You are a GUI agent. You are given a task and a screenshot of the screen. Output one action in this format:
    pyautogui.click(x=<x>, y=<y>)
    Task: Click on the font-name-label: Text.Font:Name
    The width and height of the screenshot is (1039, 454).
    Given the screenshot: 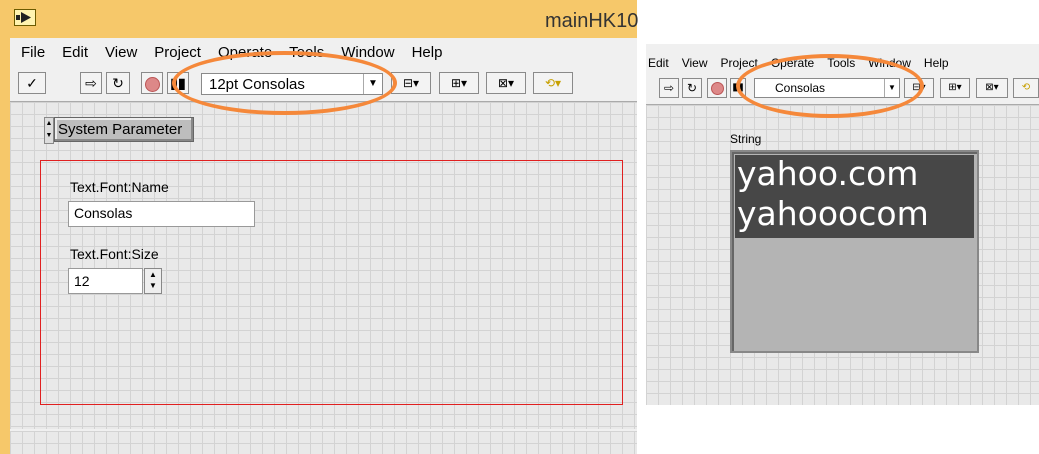 What is the action you would take?
    pyautogui.click(x=119, y=187)
    